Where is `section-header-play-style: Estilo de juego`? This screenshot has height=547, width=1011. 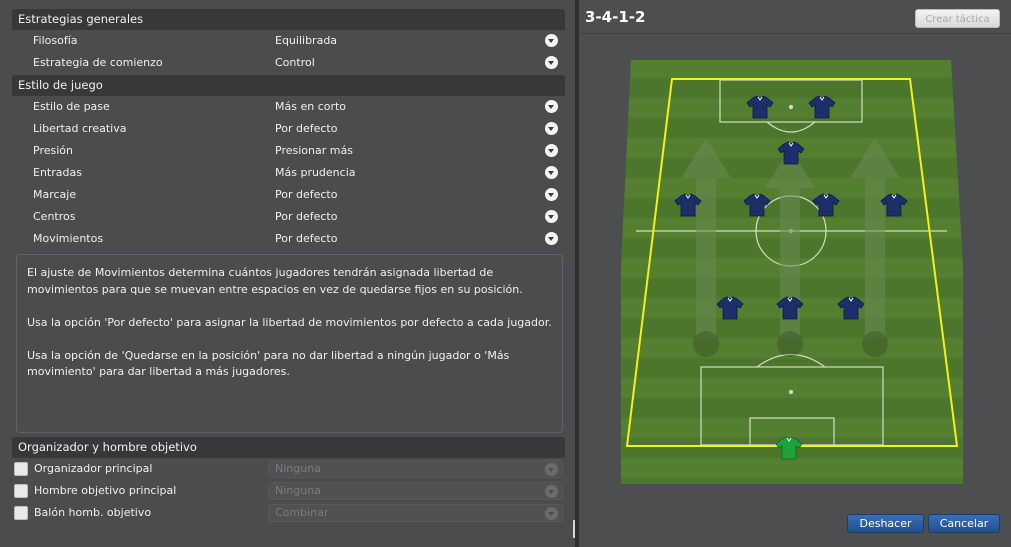 section-header-play-style: Estilo de juego is located at coordinates (288, 85).